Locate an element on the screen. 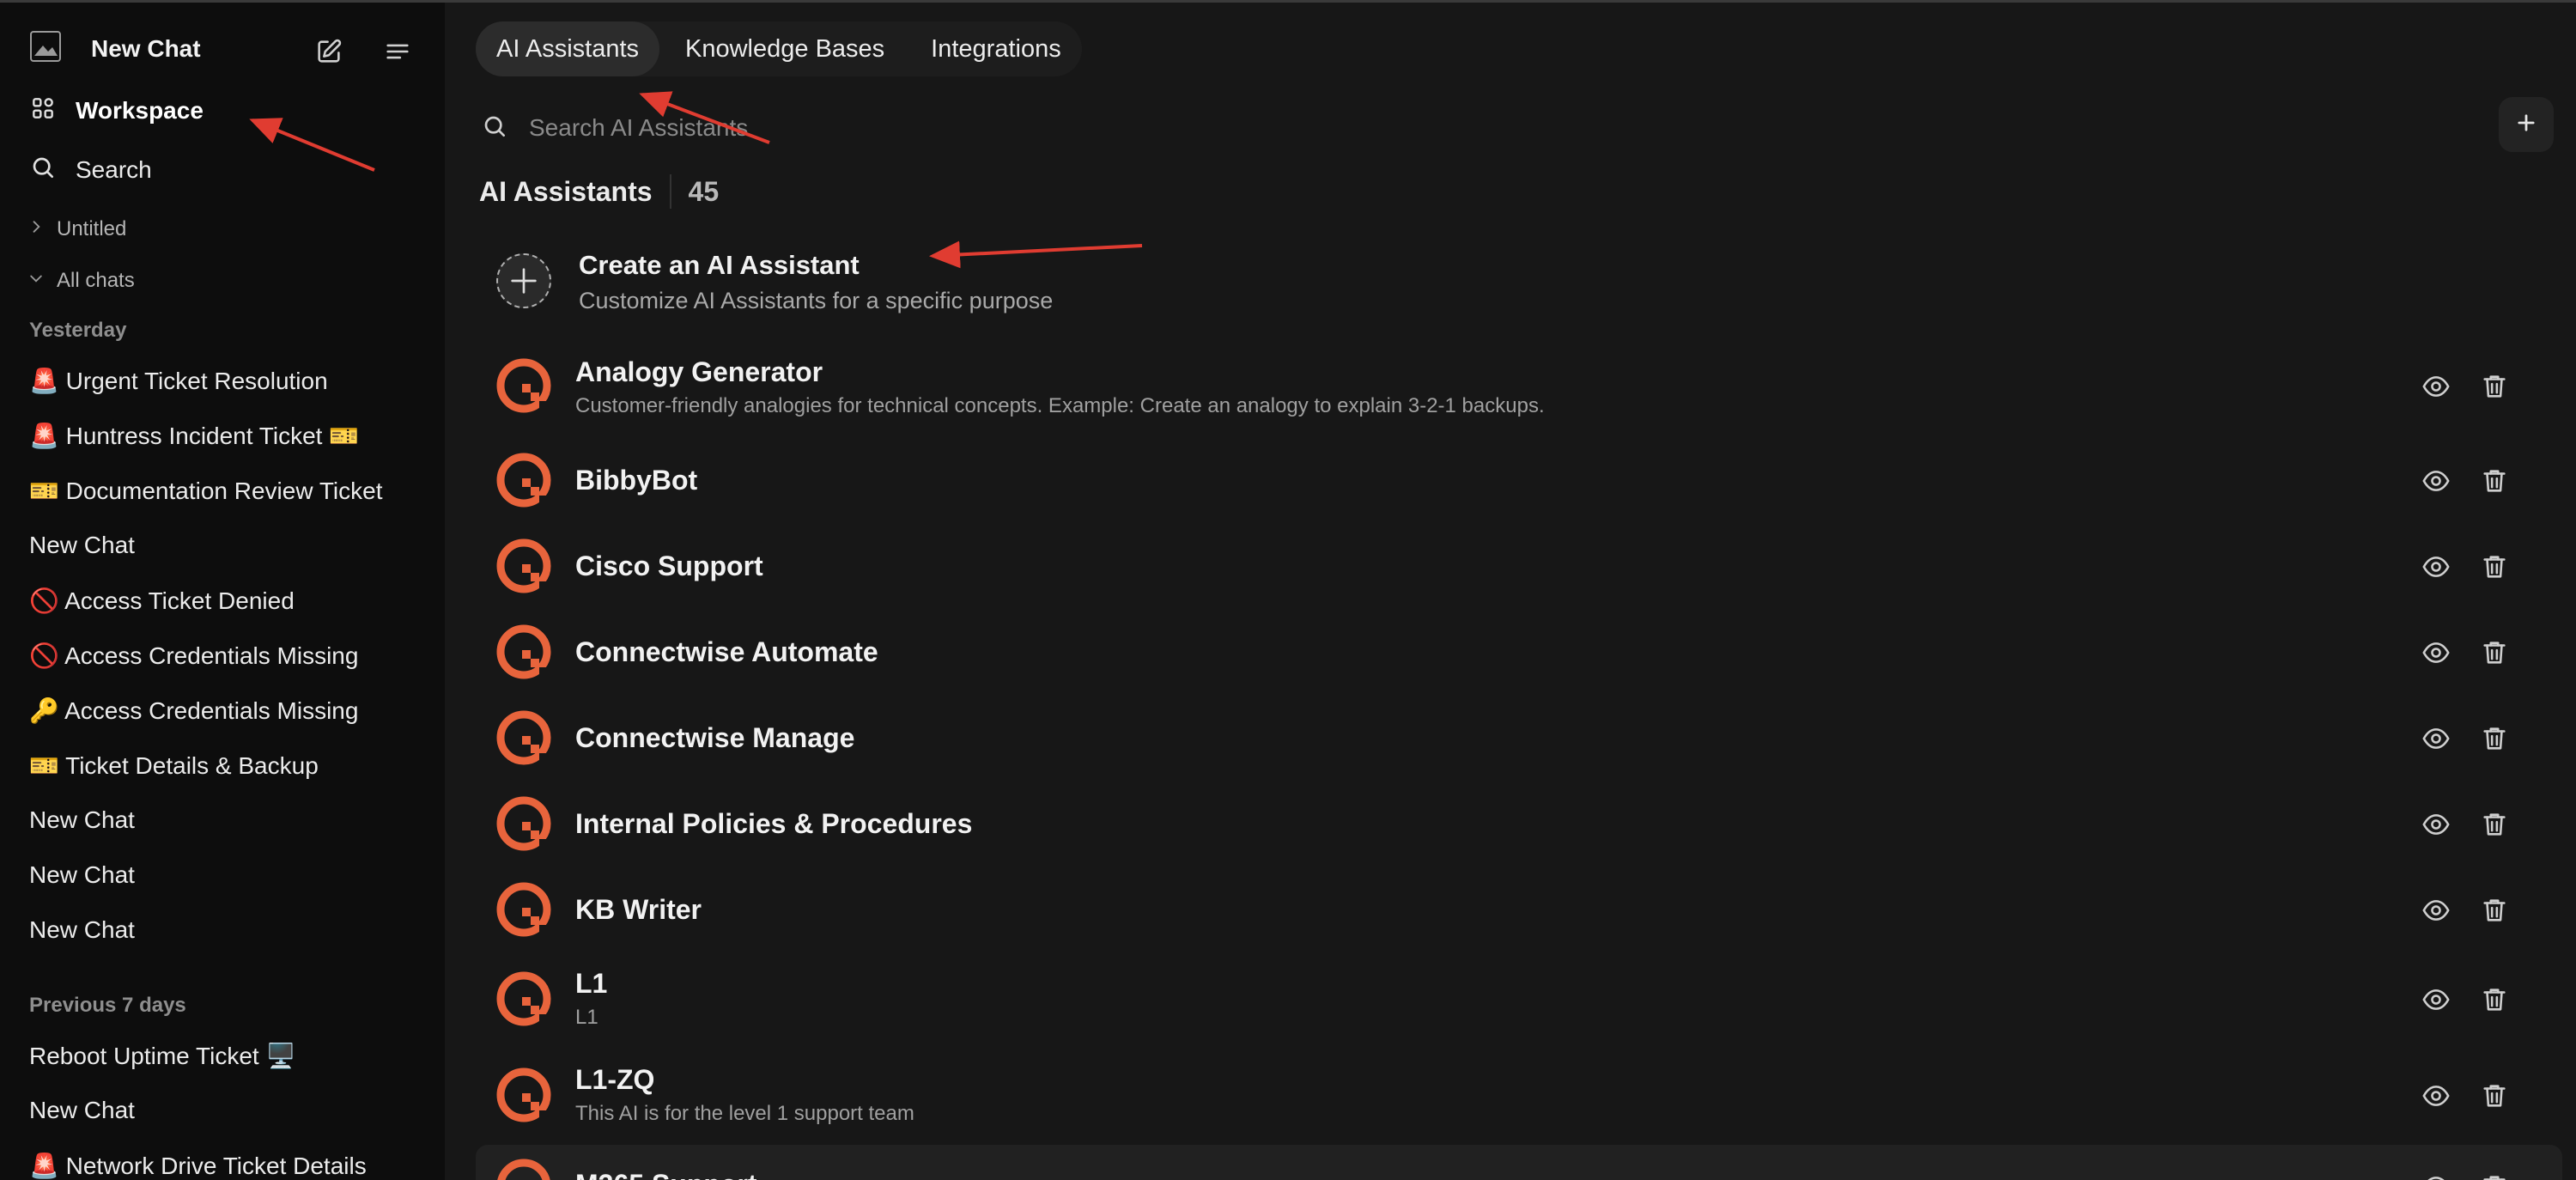 Image resolution: width=2576 pixels, height=1180 pixels. assistant-row: L1 L1 is located at coordinates (1519, 999).